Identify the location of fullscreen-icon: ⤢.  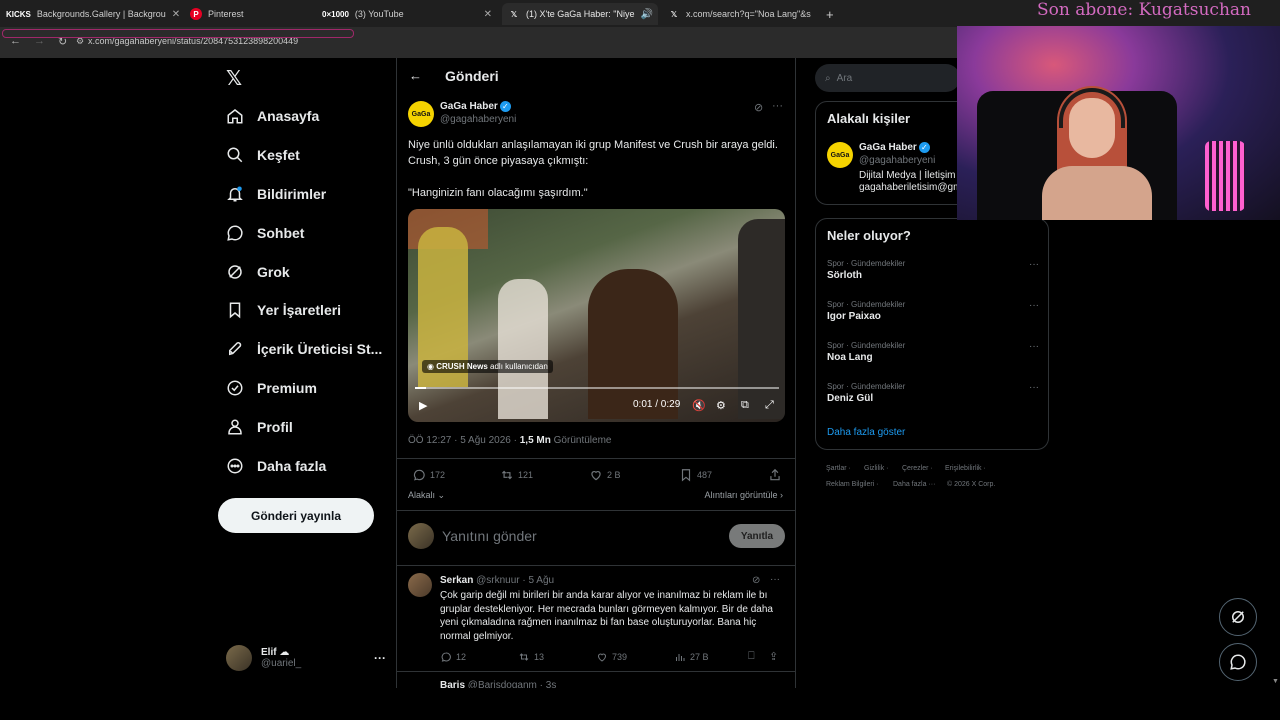
(769, 405).